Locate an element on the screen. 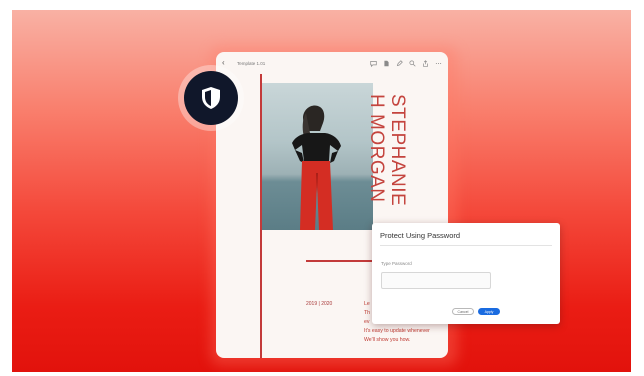  shield-badge is located at coordinates (211, 98).